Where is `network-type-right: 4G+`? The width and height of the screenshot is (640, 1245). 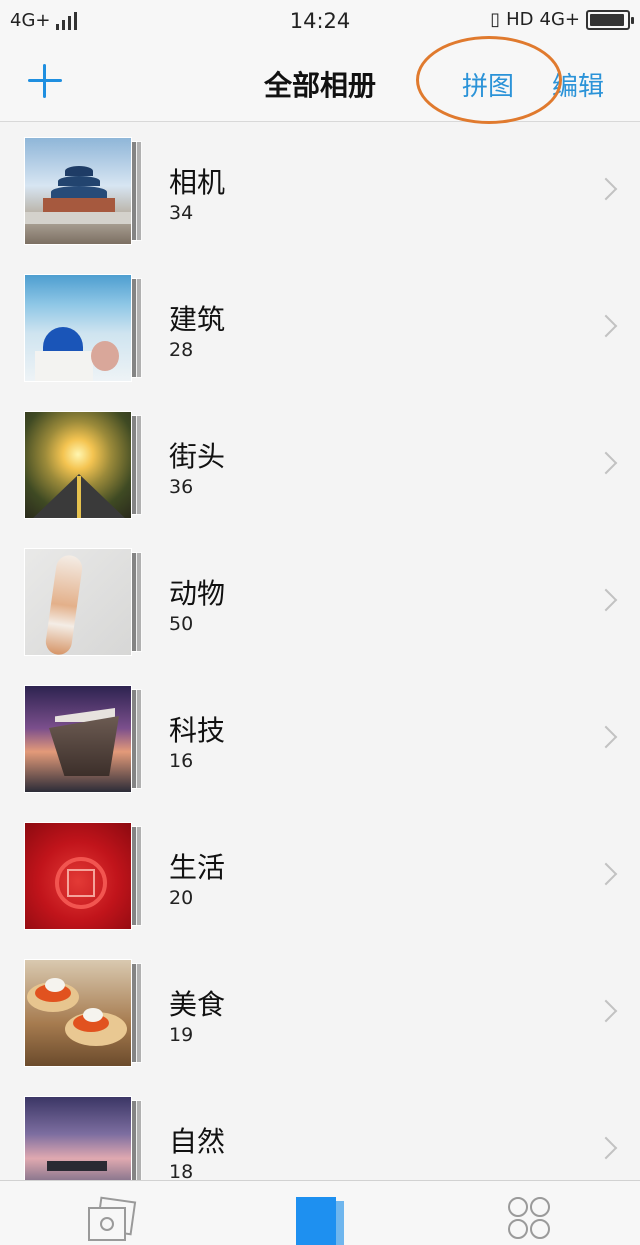 network-type-right: 4G+ is located at coordinates (559, 19).